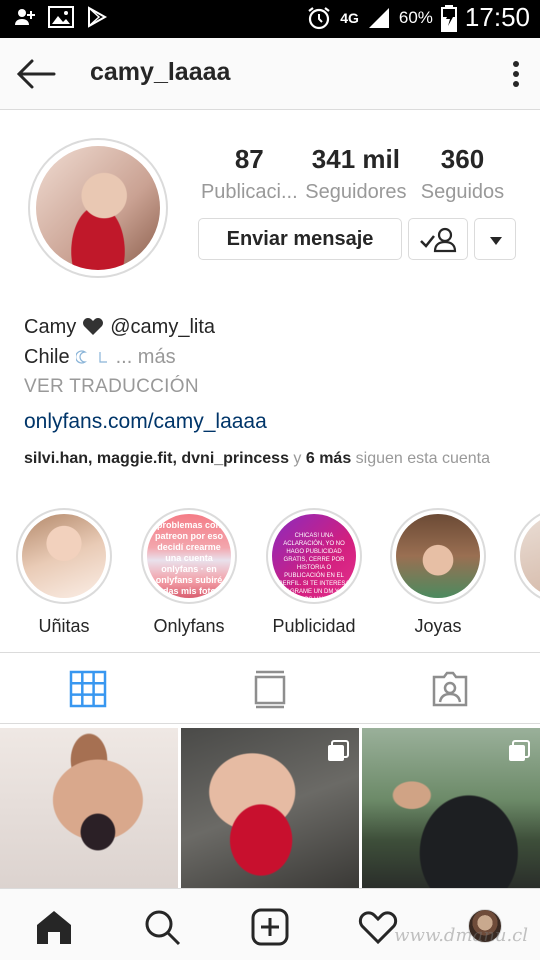 This screenshot has height=960, width=540. I want to click on signal-icon, so click(378, 17).